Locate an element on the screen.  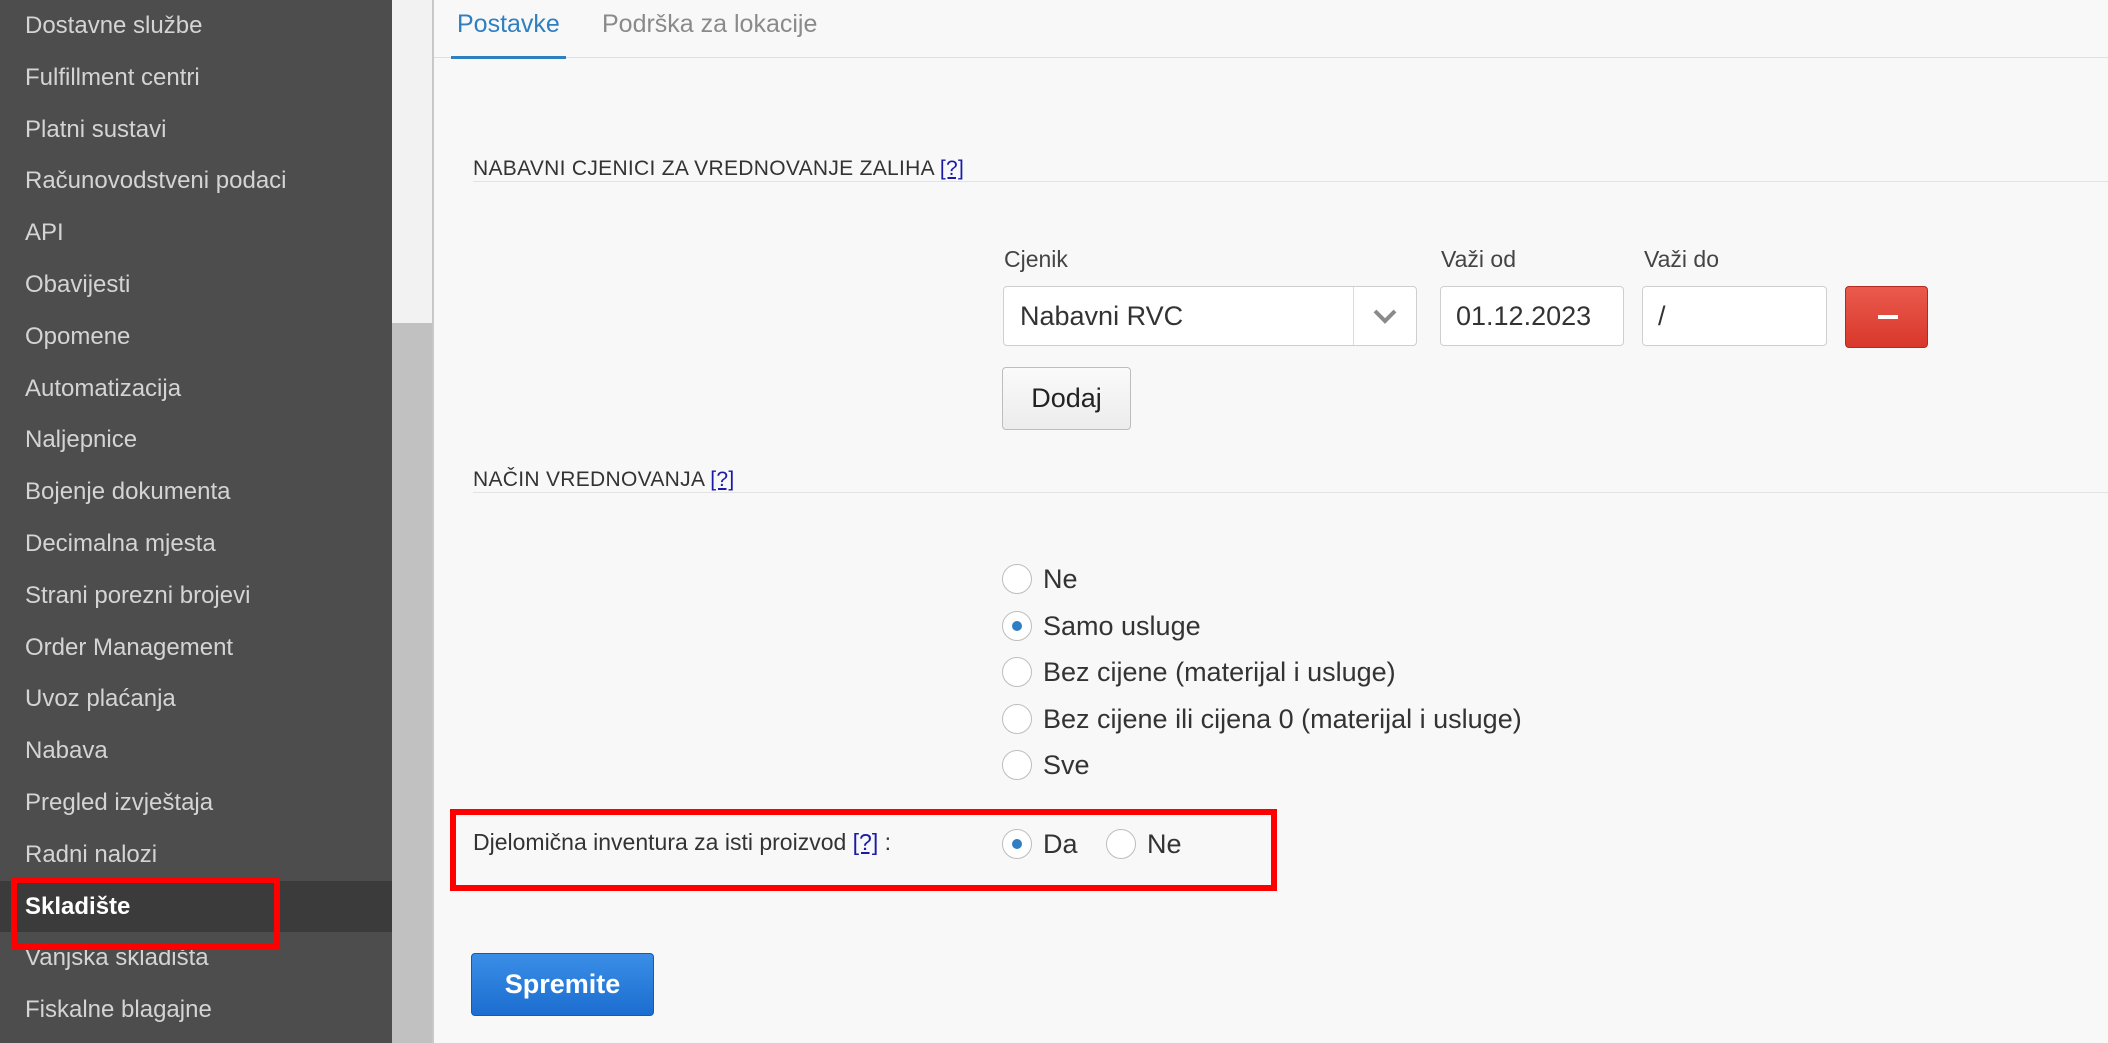
sidebar-item-api: API is located at coordinates (196, 233).